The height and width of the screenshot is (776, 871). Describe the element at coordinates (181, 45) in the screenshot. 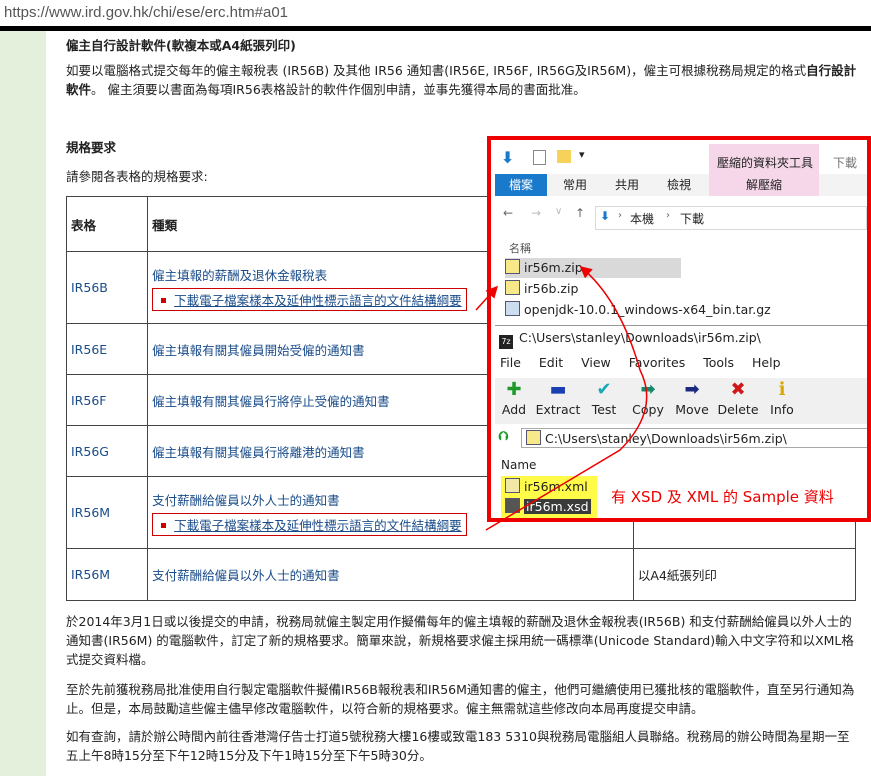

I see `section1-heading: 僱主自行設計軟件(軟複本或A4紙張列印)` at that location.